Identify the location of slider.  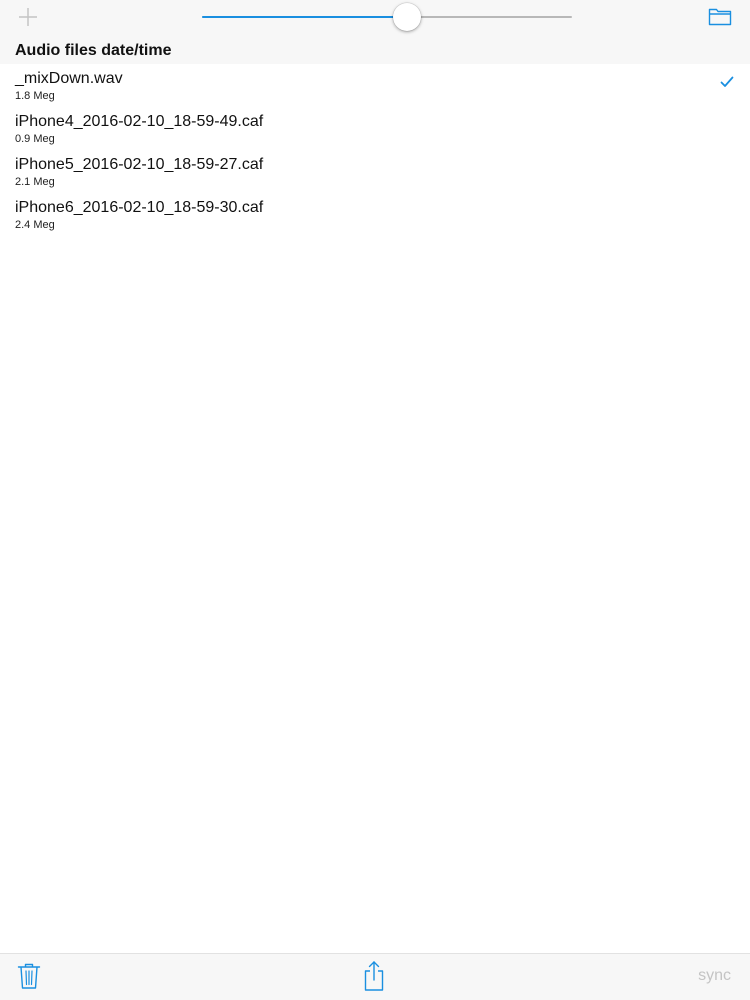
(387, 17).